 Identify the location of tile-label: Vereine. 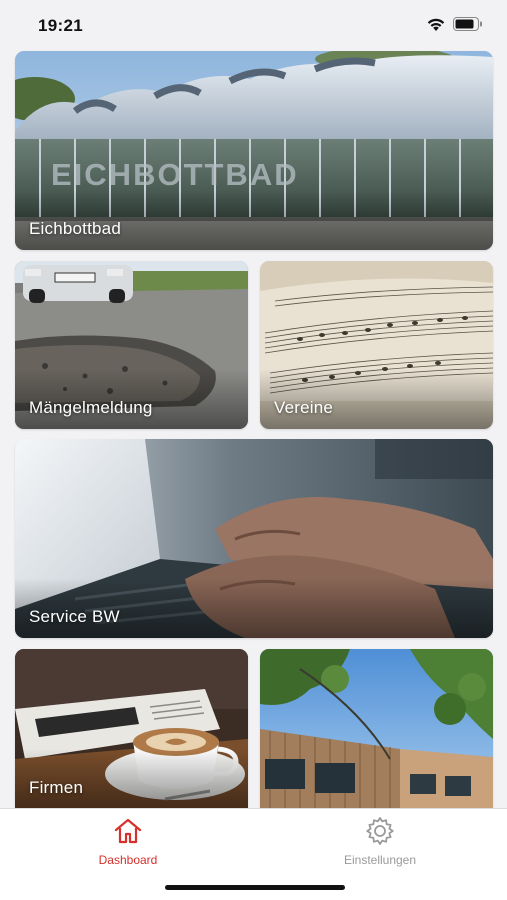
(304, 407).